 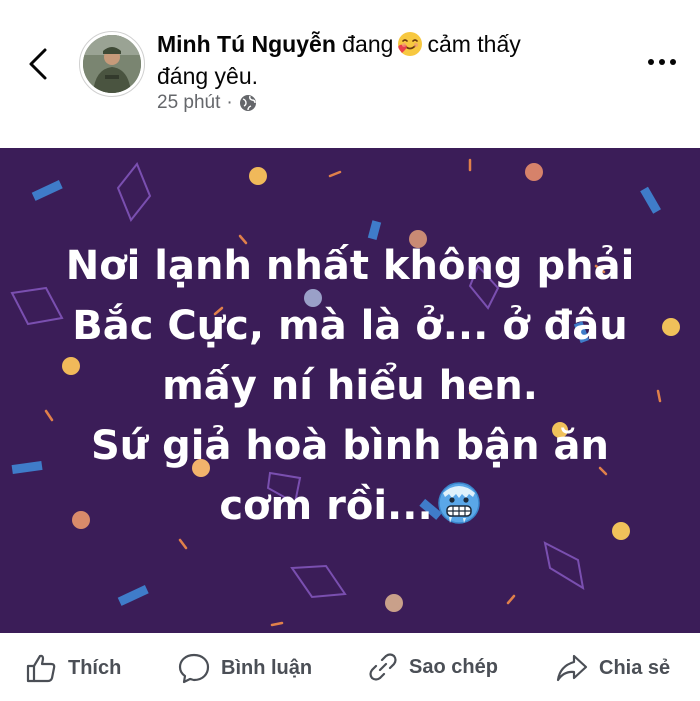 What do you see at coordinates (572, 668) in the screenshot?
I see `share-arrow-icon` at bounding box center [572, 668].